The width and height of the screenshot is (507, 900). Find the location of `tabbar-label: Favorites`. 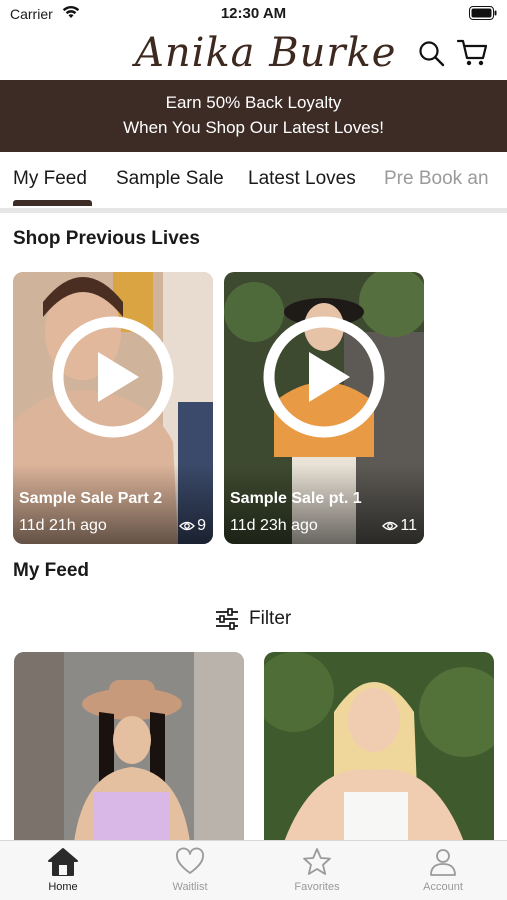

tabbar-label: Favorites is located at coordinates (317, 887).